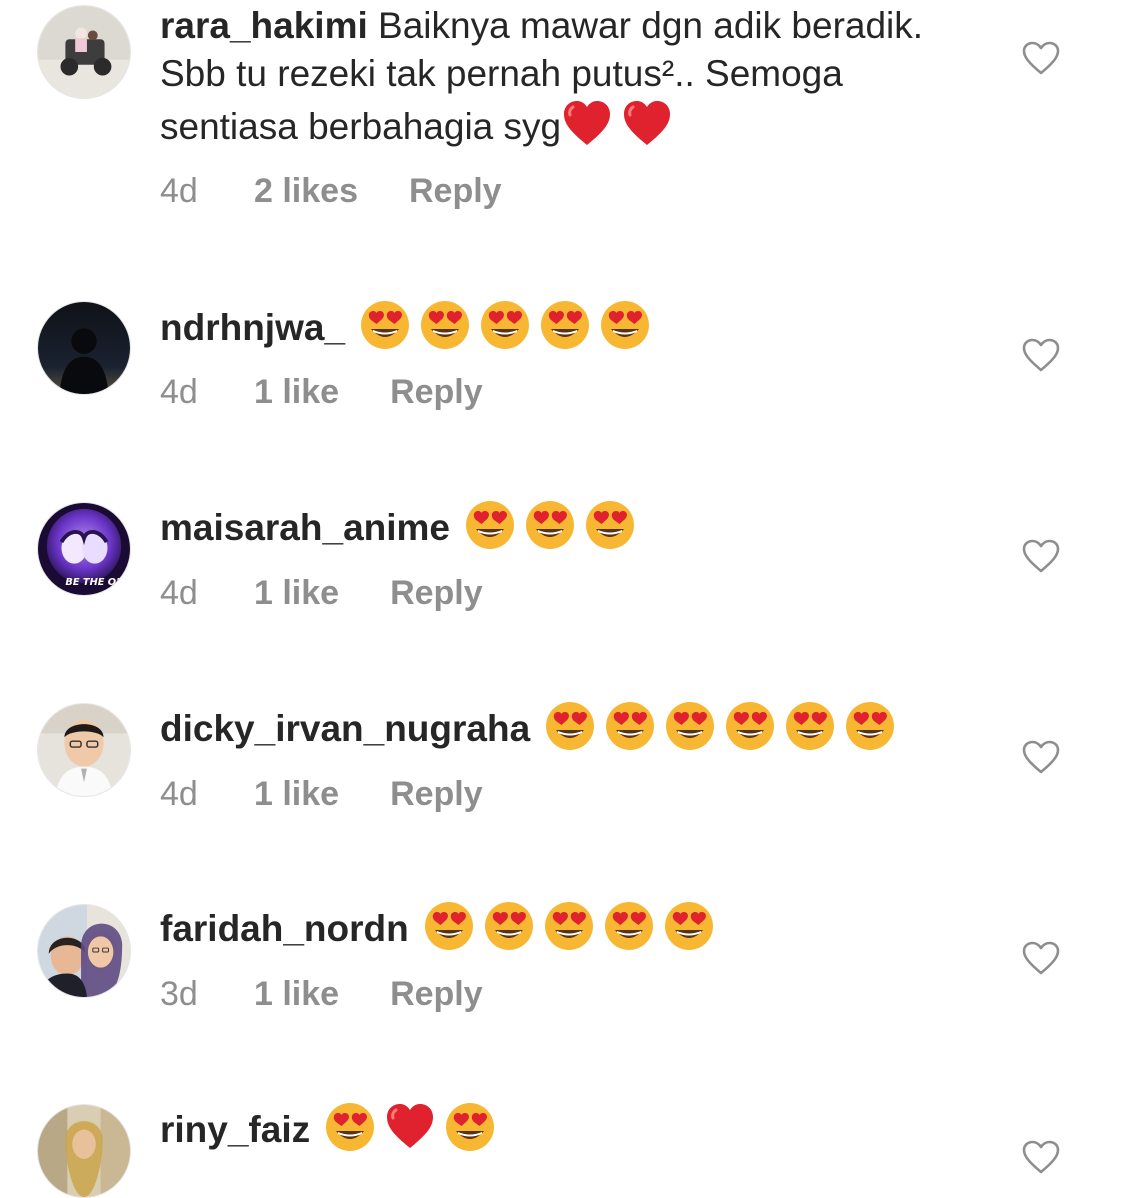 This screenshot has width=1125, height=1198. I want to click on avatar-anime-logo: BE THE ONE, so click(84, 549).